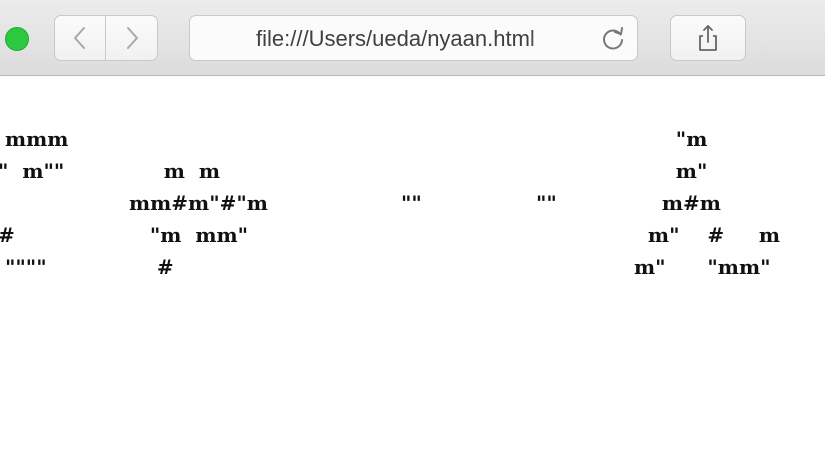 This screenshot has width=825, height=464. I want to click on url-text: file:///Users/ueda/nyaan.html, so click(416, 39).